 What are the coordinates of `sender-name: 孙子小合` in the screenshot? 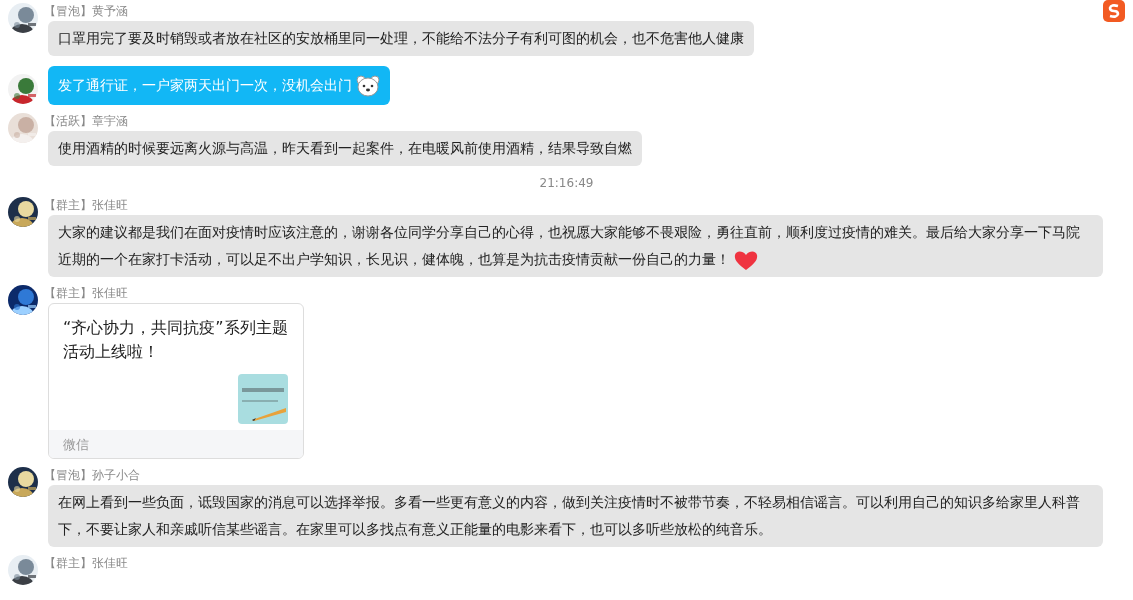 It's located at (116, 475).